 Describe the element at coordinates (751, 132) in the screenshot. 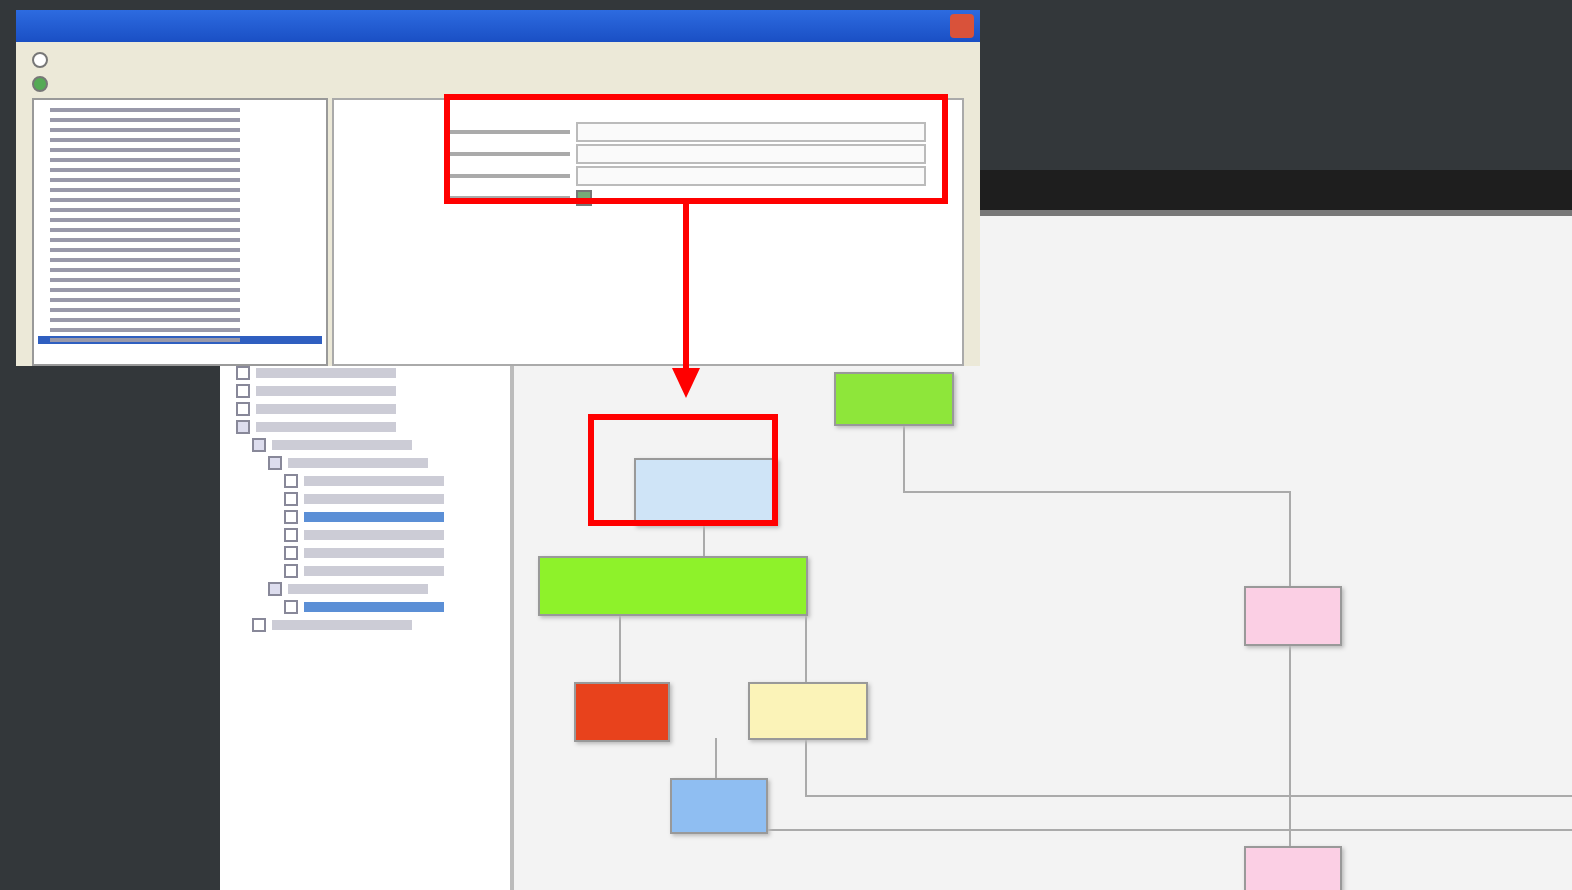

I see `input-field` at that location.